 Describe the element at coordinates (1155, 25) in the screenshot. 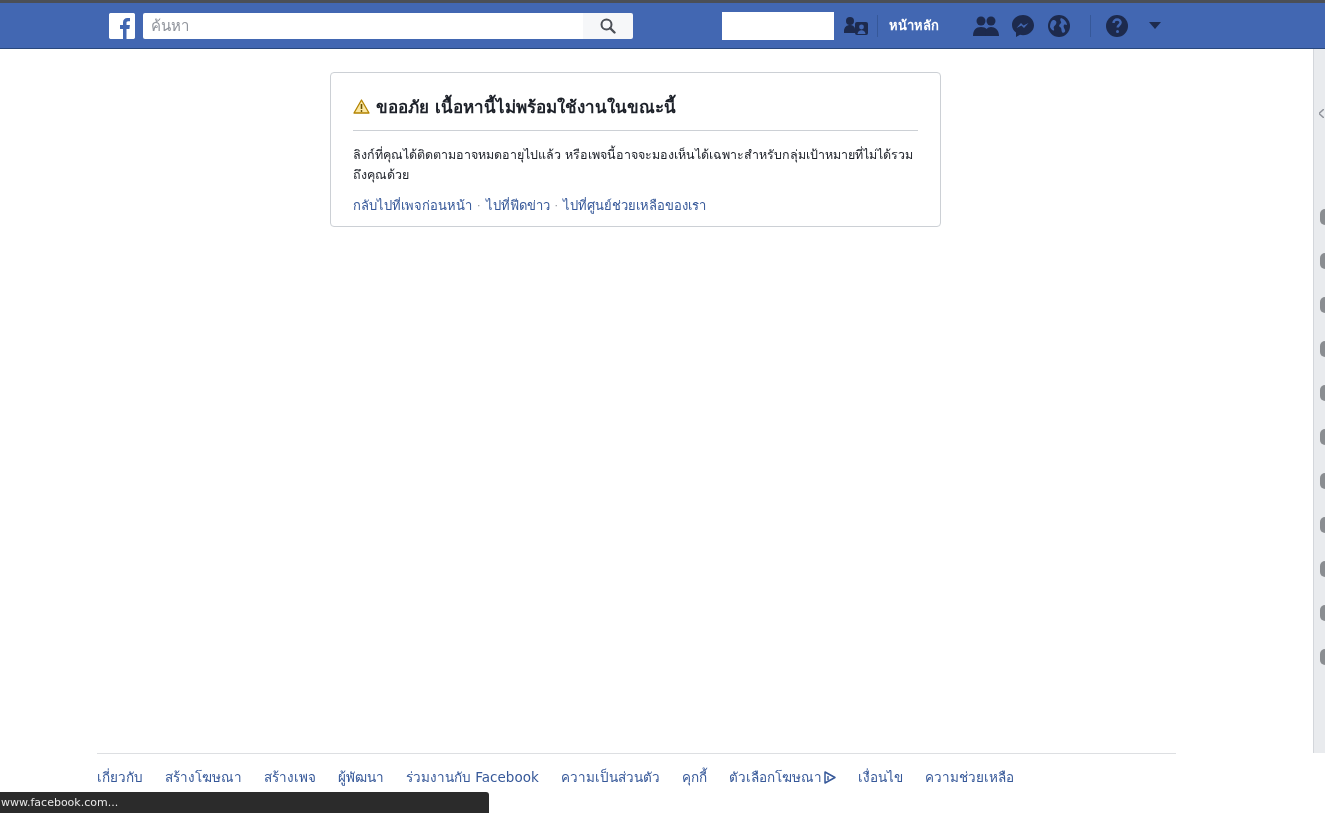

I see `caret-icon` at that location.